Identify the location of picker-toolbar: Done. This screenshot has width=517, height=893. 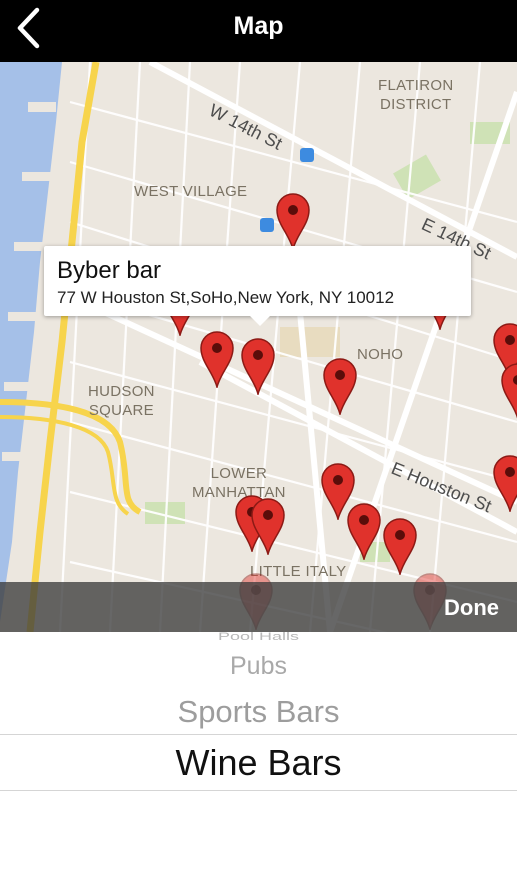
(258, 607).